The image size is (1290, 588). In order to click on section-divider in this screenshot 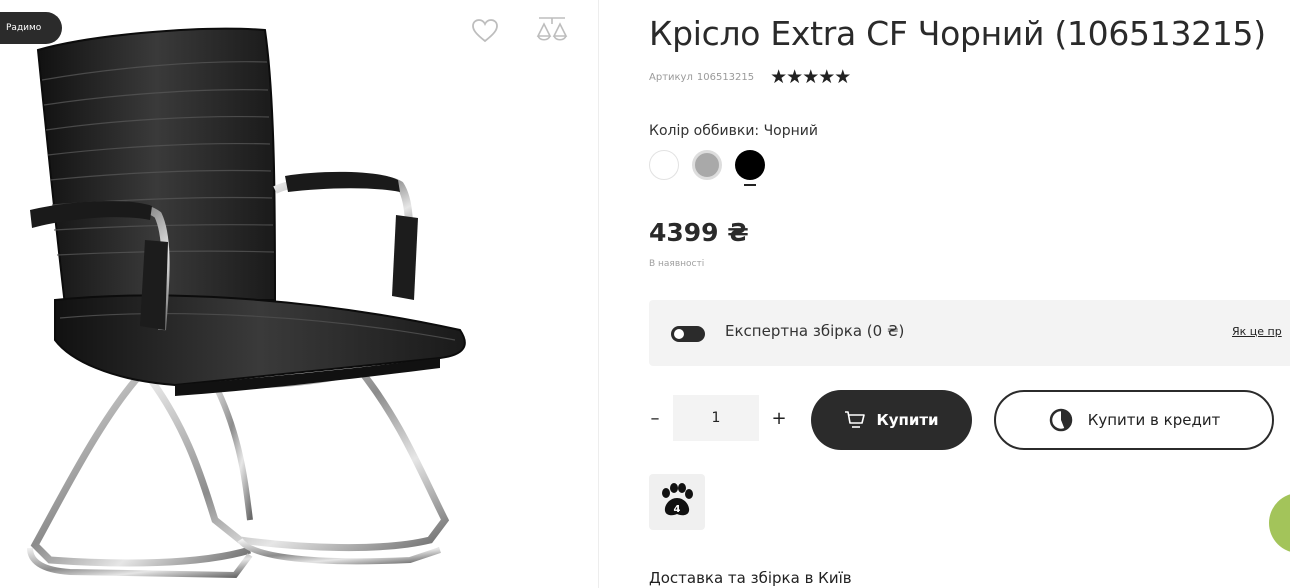, I will do `click(598, 294)`.